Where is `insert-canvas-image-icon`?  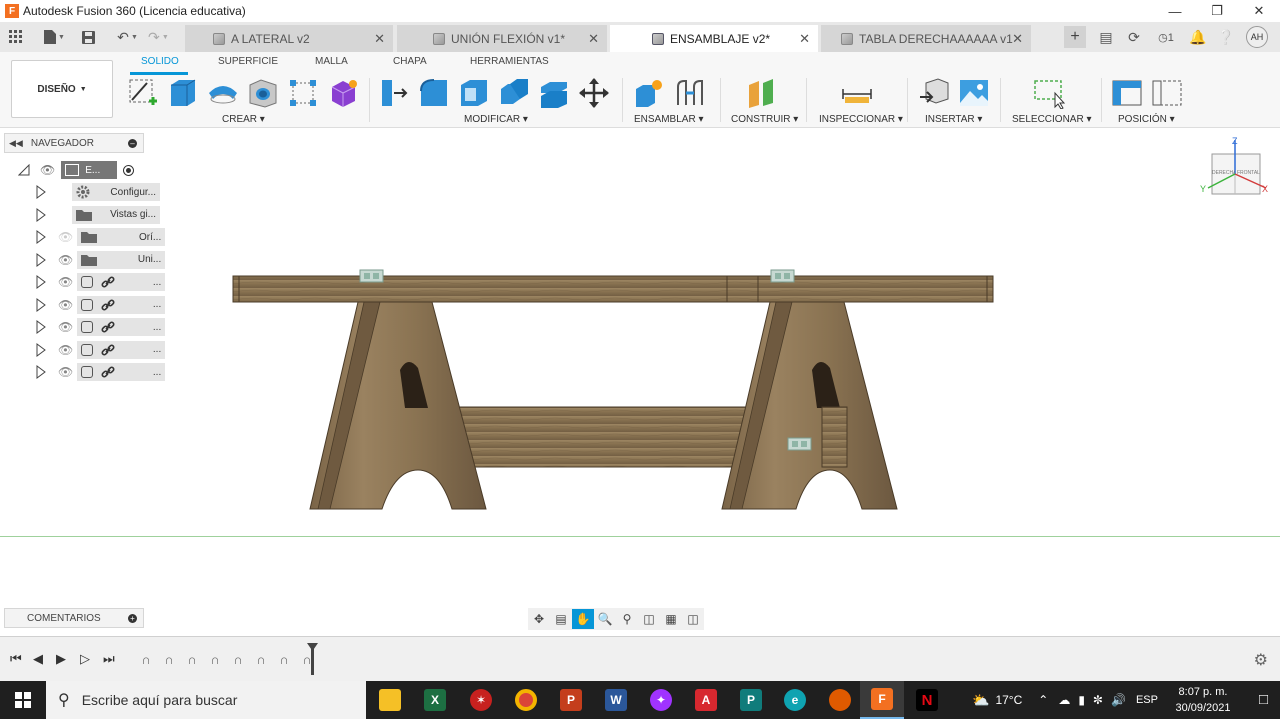
insert-canvas-image-icon is located at coordinates (974, 93).